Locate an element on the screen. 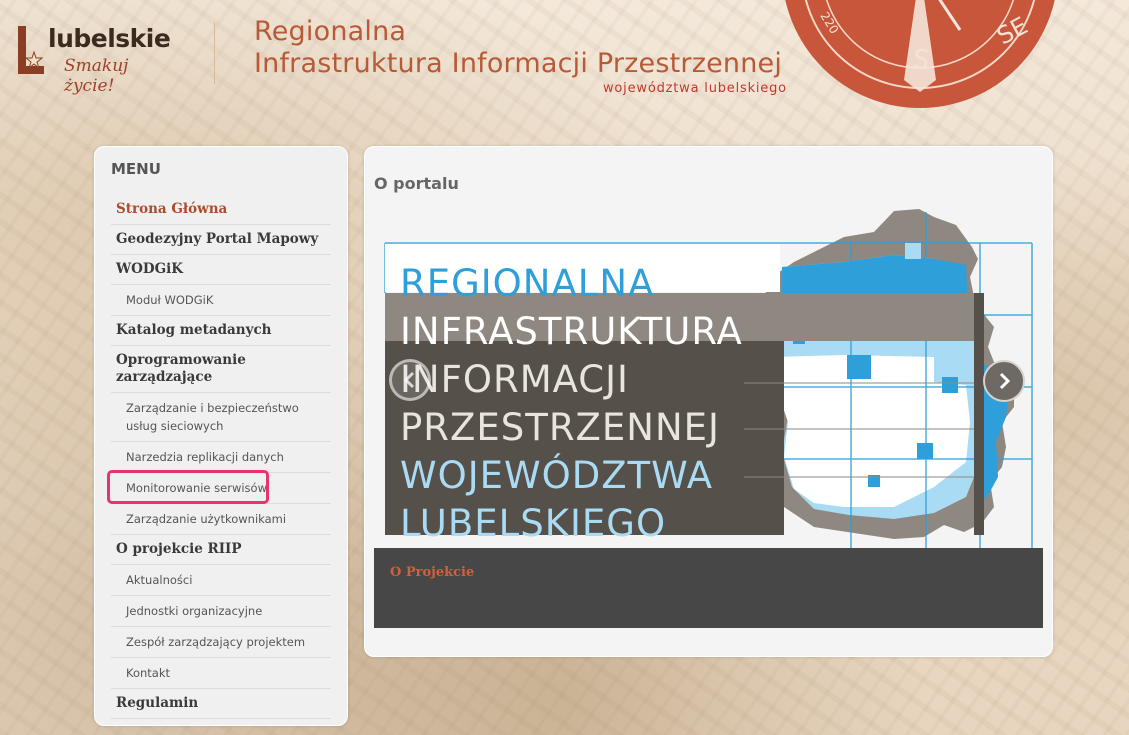 This screenshot has width=1129, height=735. menu-item-wodgik: WODGiK is located at coordinates (221, 270).